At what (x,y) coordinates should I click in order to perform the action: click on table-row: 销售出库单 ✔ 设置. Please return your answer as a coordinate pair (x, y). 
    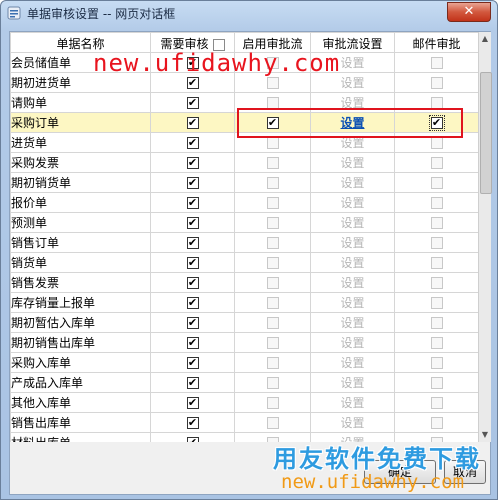
    Looking at the image, I should click on (244, 422).